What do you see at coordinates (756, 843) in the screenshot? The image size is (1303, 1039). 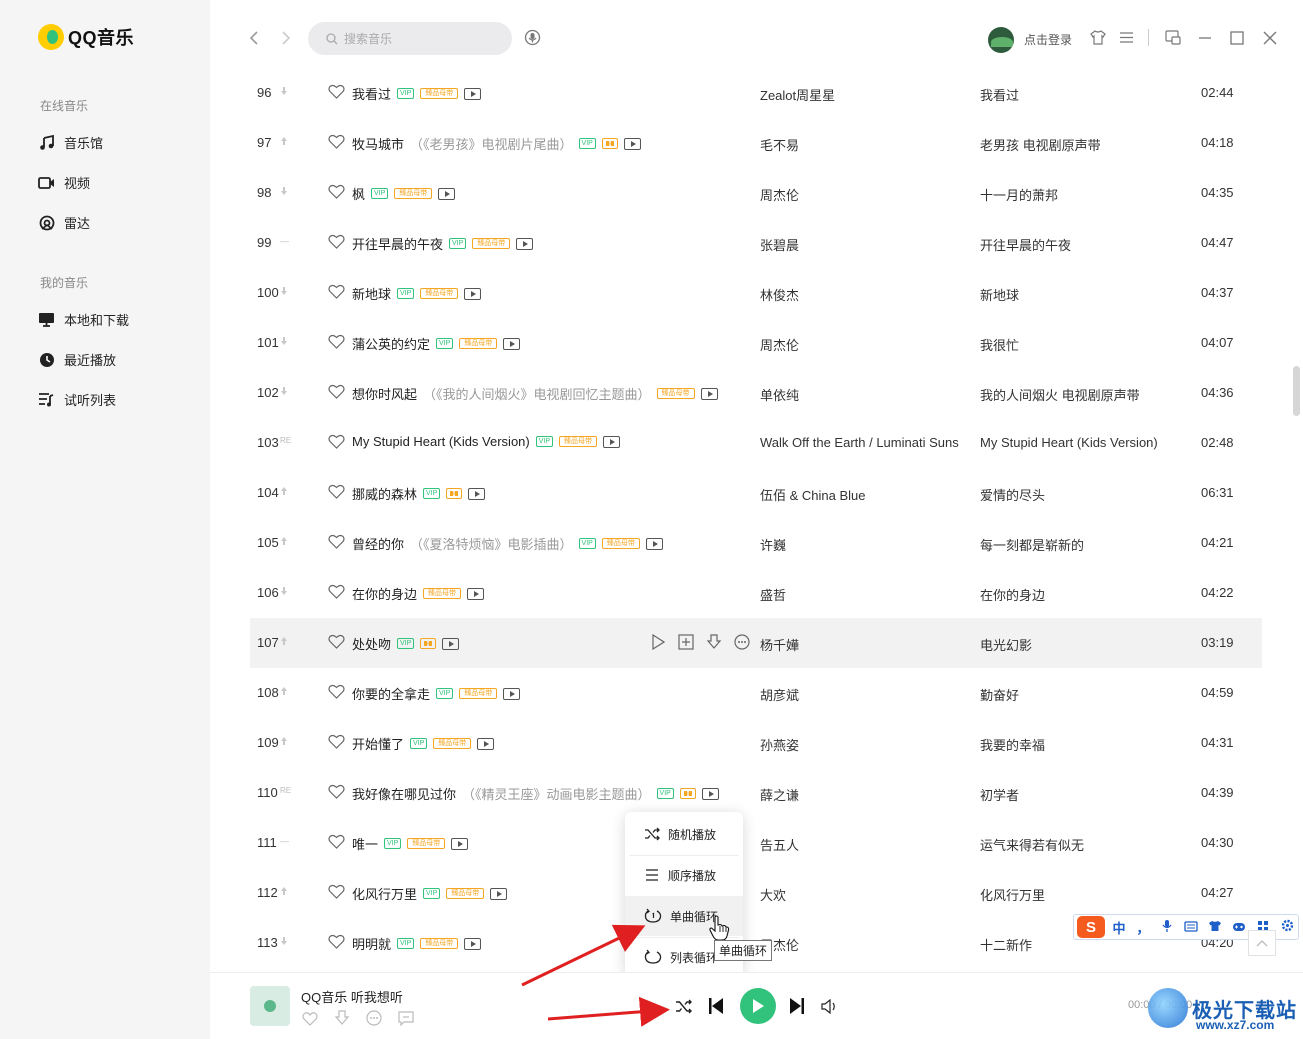 I see `song-row: 111— 唯一 VIP 臻品母带 告五人 运气来得若有似无 04:30` at bounding box center [756, 843].